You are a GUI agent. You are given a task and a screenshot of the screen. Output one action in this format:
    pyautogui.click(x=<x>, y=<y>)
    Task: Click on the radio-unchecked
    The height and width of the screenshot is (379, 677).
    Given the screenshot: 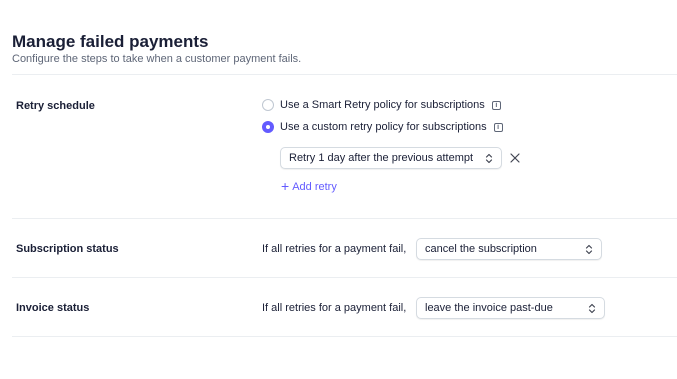 What is the action you would take?
    pyautogui.click(x=268, y=105)
    